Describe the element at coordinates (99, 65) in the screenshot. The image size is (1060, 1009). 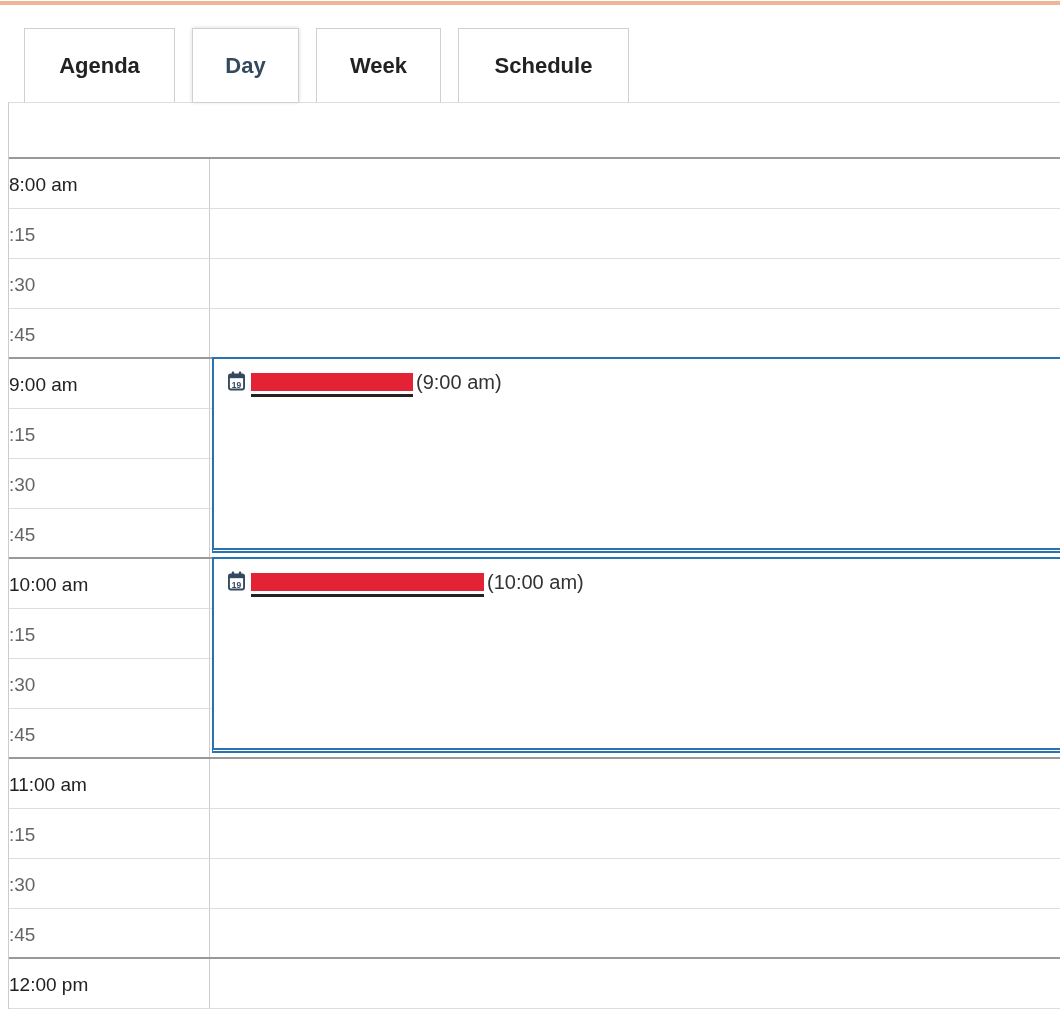
I see `view-tab: Agenda` at that location.